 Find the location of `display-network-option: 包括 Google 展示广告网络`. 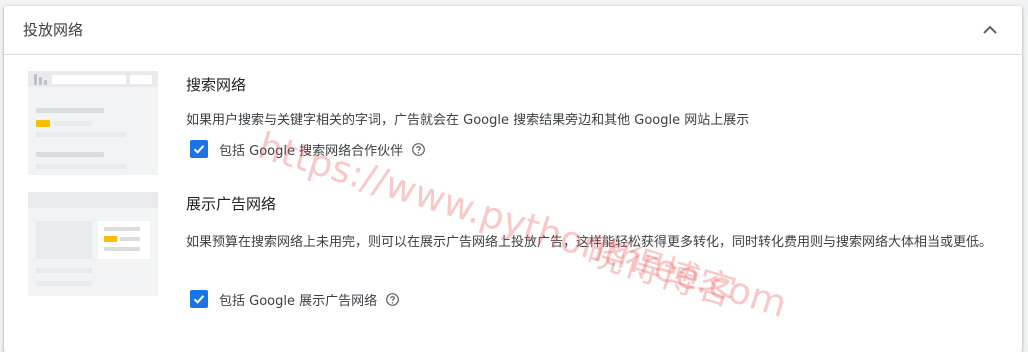

display-network-option: 包括 Google 展示广告网络 is located at coordinates (295, 299).